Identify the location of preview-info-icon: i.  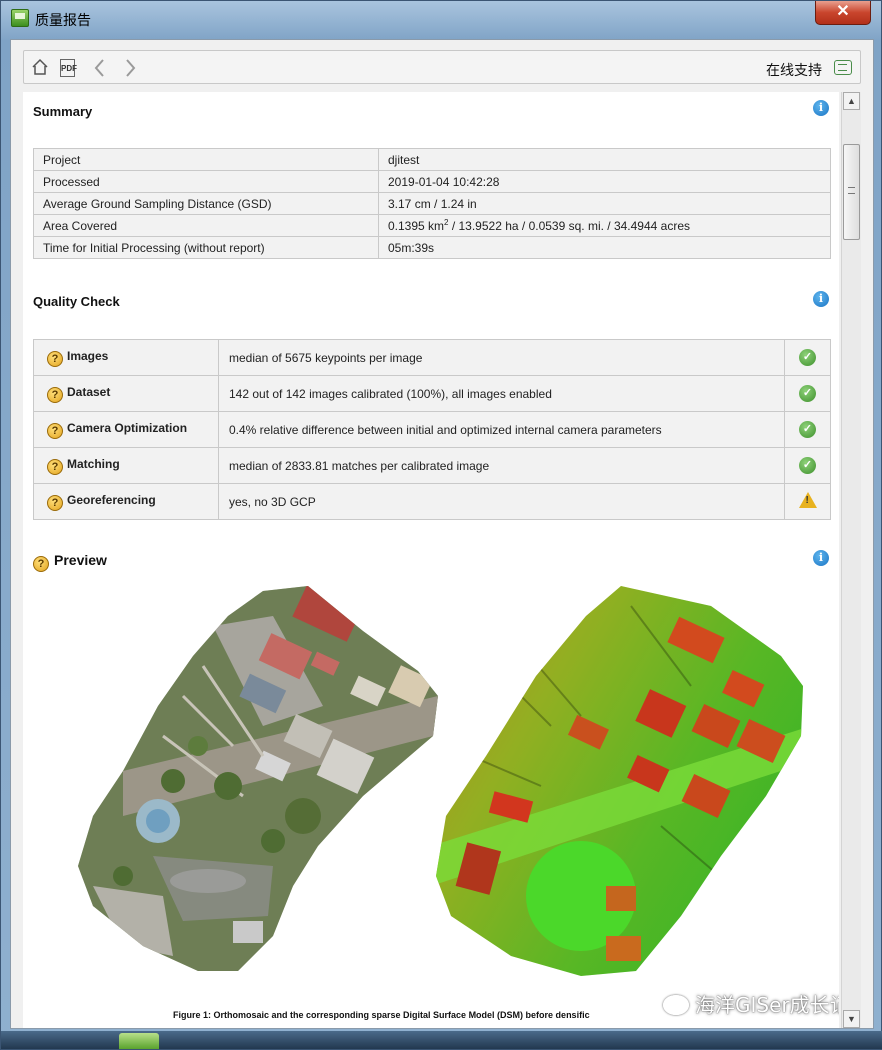
(821, 558).